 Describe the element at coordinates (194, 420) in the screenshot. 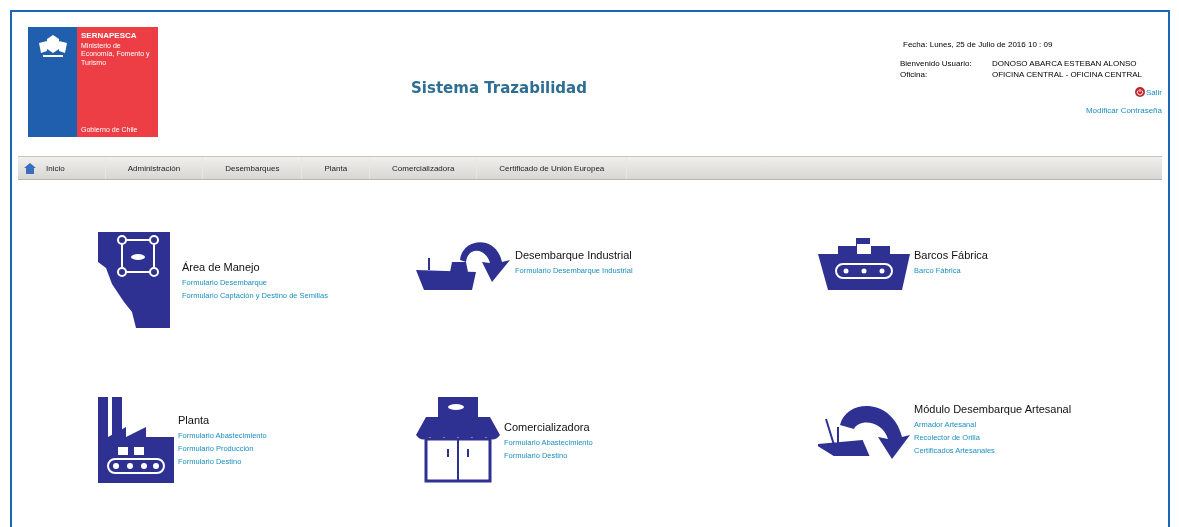

I see `module-title: Planta` at that location.